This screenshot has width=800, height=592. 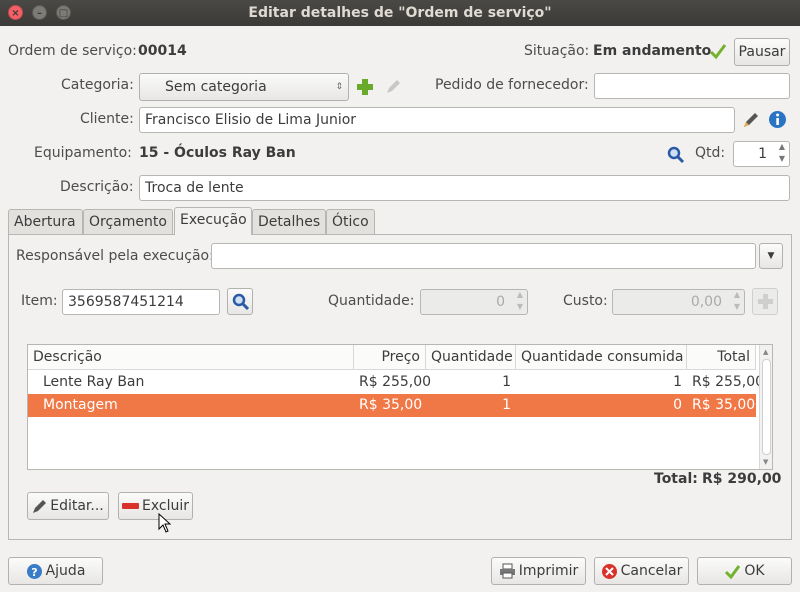 I want to click on equipment-label: Equipamento:, so click(x=83, y=153).